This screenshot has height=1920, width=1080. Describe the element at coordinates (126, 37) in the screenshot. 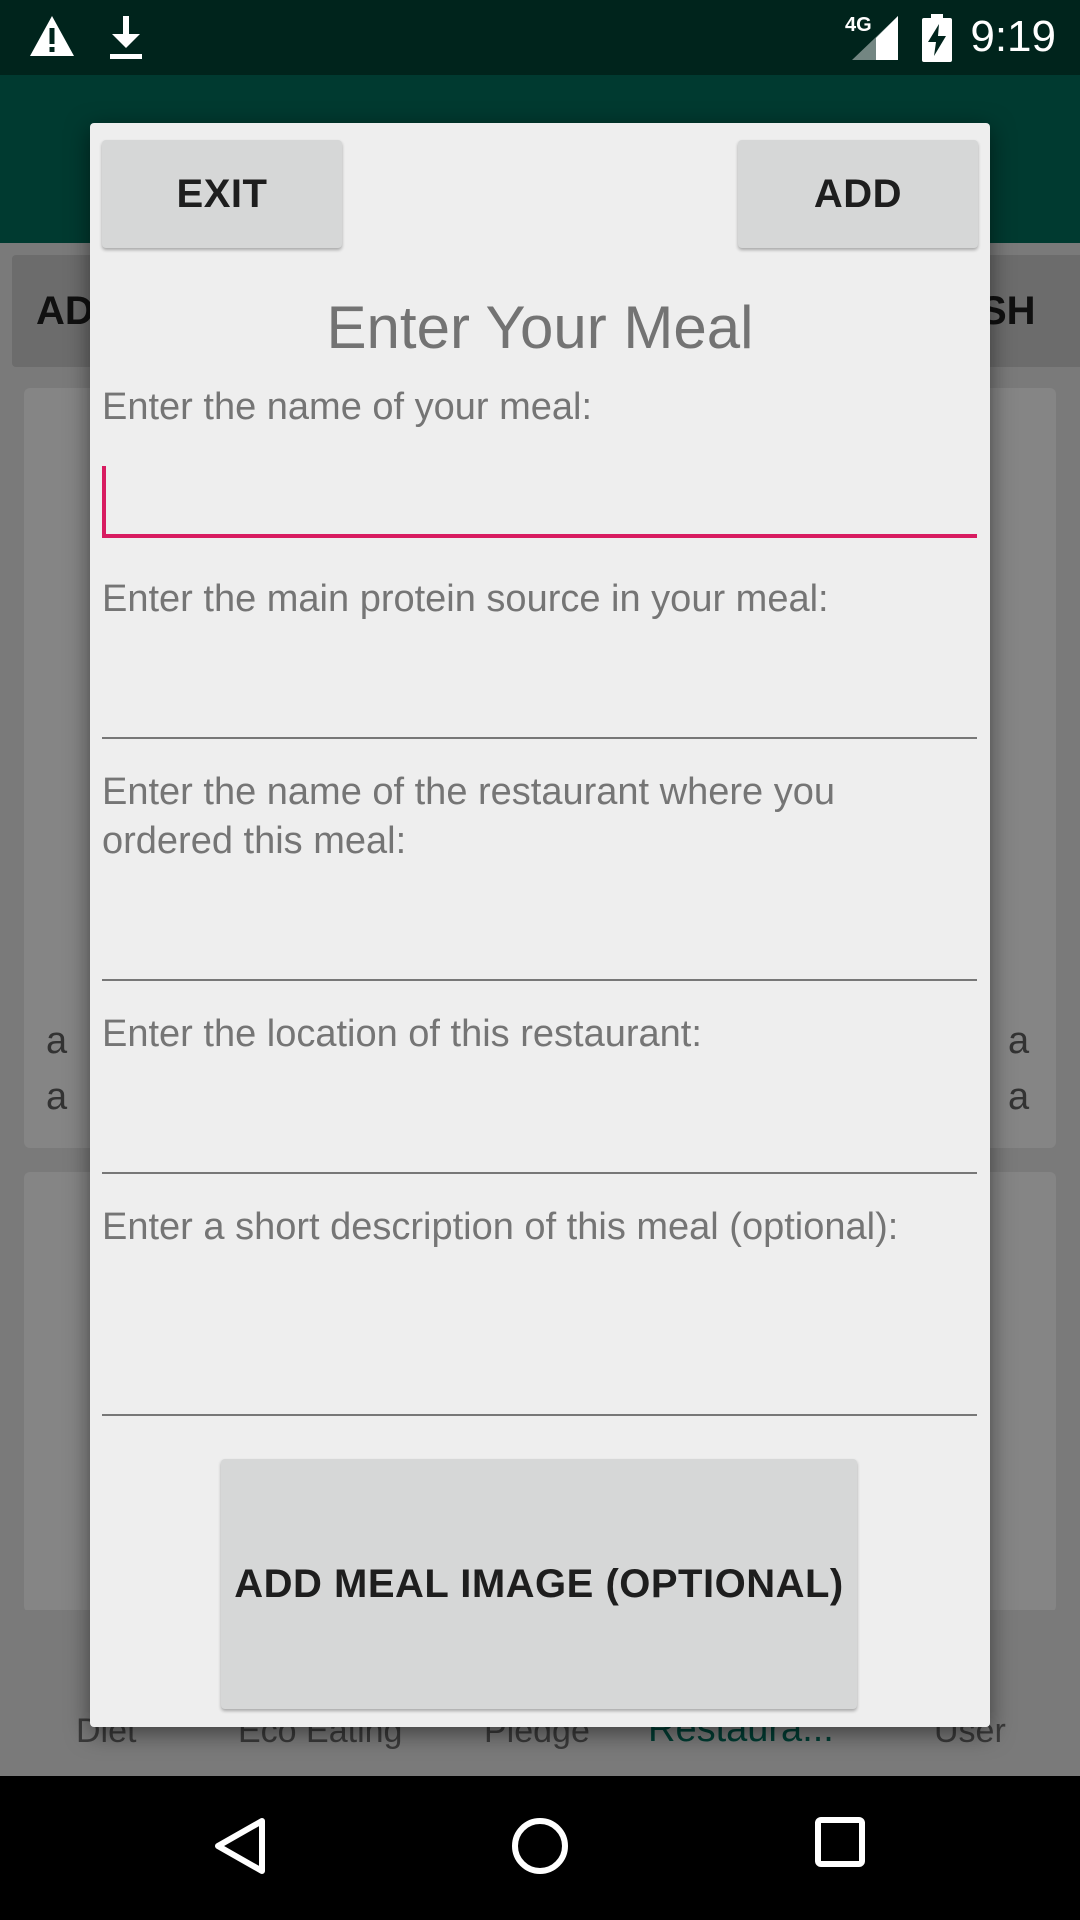

I see `download-icon` at that location.